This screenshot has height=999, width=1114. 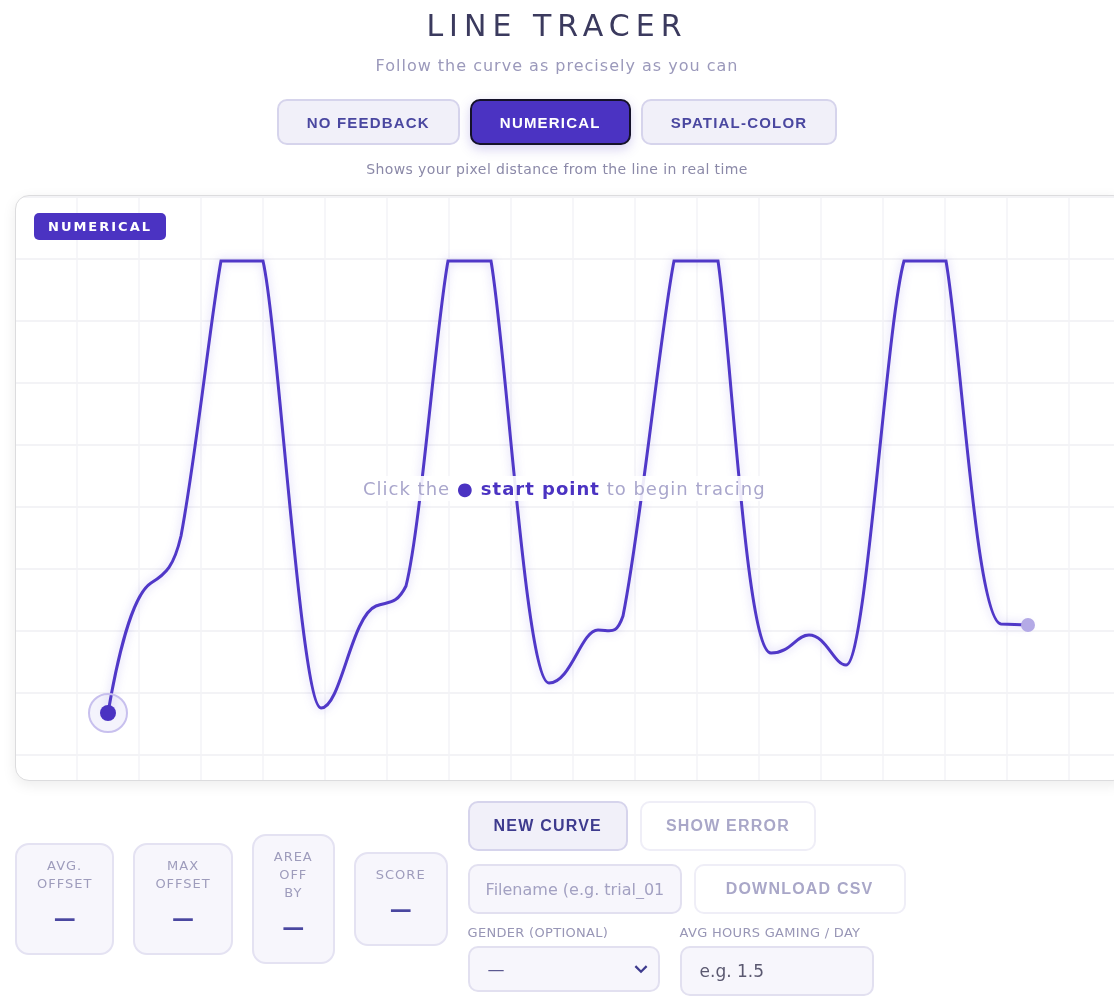 What do you see at coordinates (574, 889) in the screenshot?
I see `filename-field: Filename (e.g. trial_01` at bounding box center [574, 889].